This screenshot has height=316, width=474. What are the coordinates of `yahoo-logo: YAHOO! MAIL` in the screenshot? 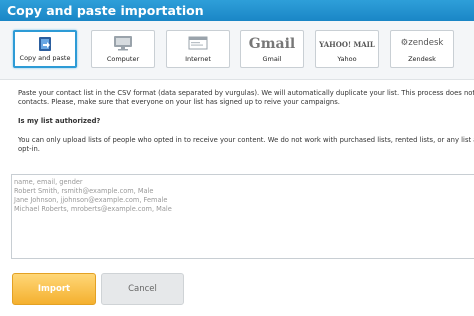 It's located at (347, 44).